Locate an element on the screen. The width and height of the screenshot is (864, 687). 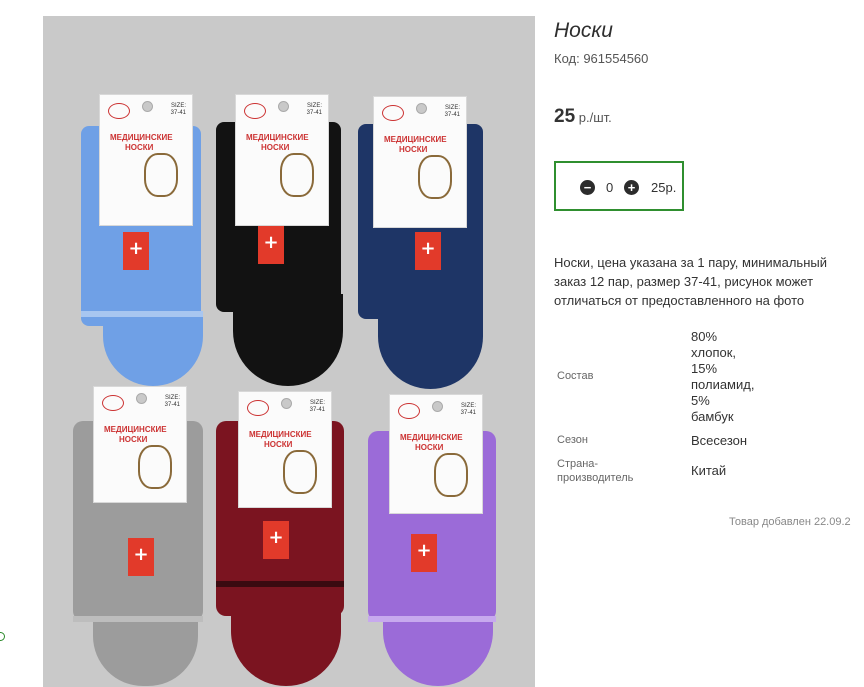
plus-circle-icon: + is located at coordinates (631, 187).